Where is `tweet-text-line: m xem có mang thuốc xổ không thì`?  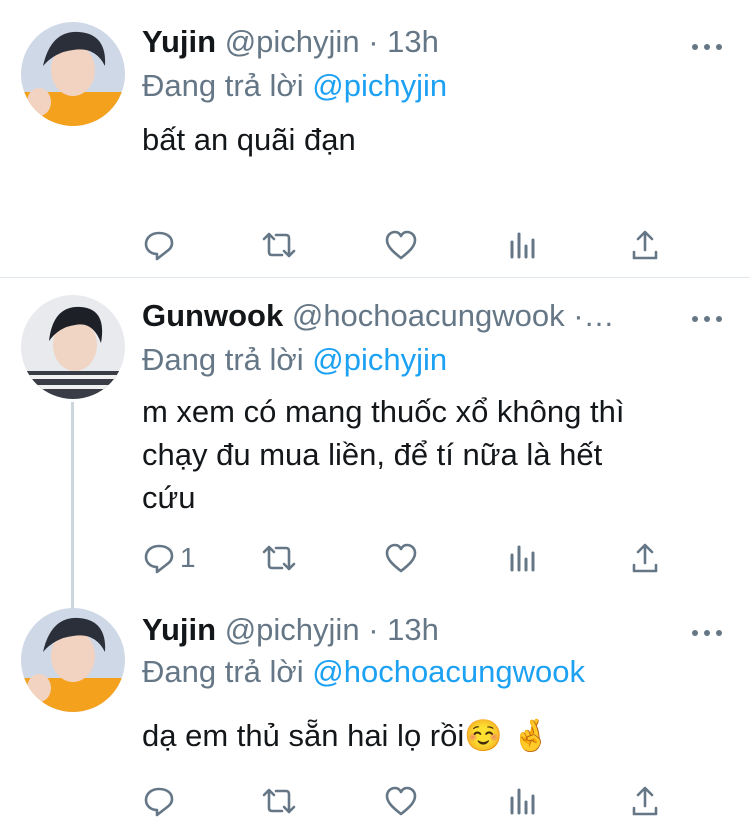
tweet-text-line: m xem có mang thuốc xổ không thì is located at coordinates (383, 411).